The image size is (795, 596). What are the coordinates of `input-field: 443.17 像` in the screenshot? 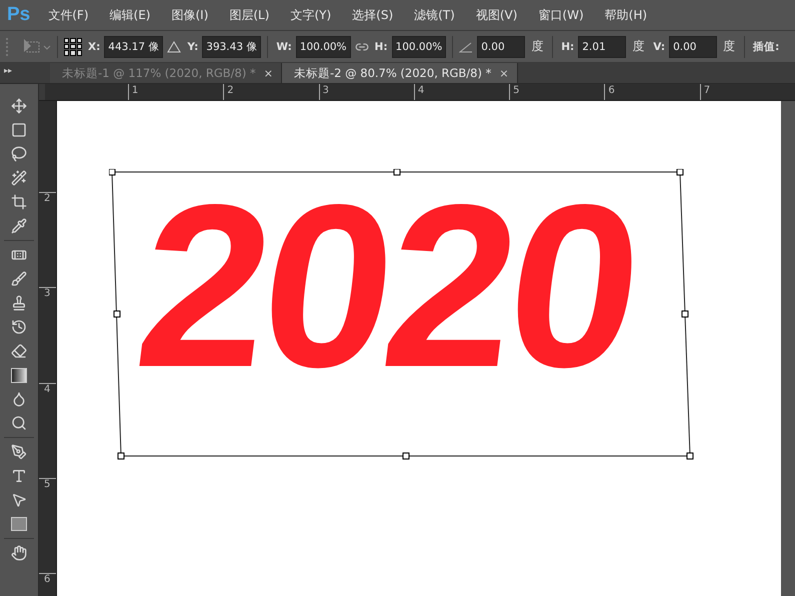 It's located at (134, 47).